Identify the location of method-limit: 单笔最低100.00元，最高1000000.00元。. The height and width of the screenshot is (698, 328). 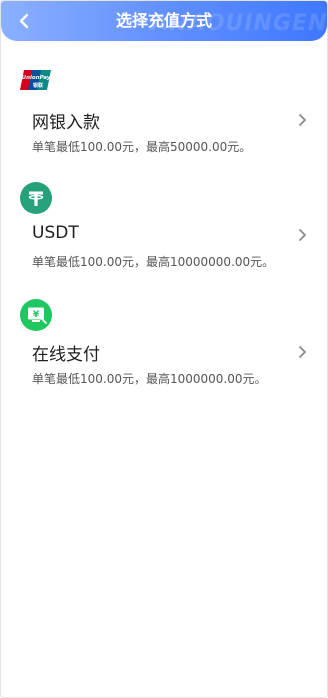
(149, 379).